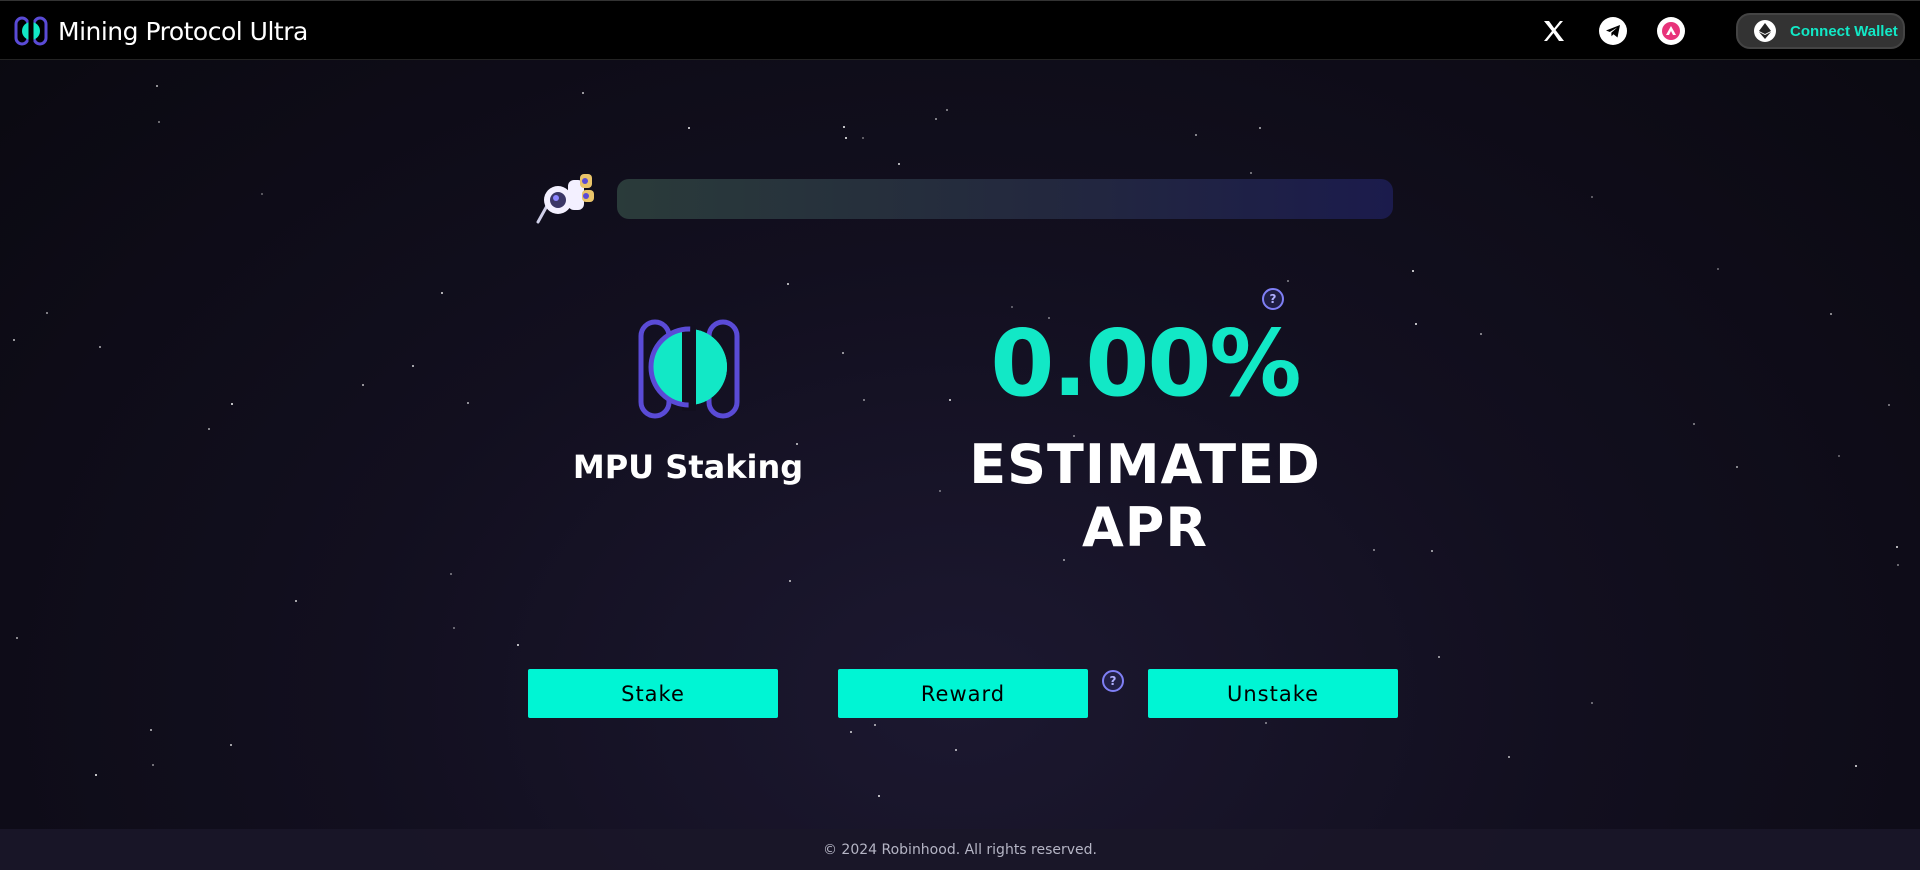  What do you see at coordinates (1273, 693) in the screenshot?
I see `unstake-button: Unstake` at bounding box center [1273, 693].